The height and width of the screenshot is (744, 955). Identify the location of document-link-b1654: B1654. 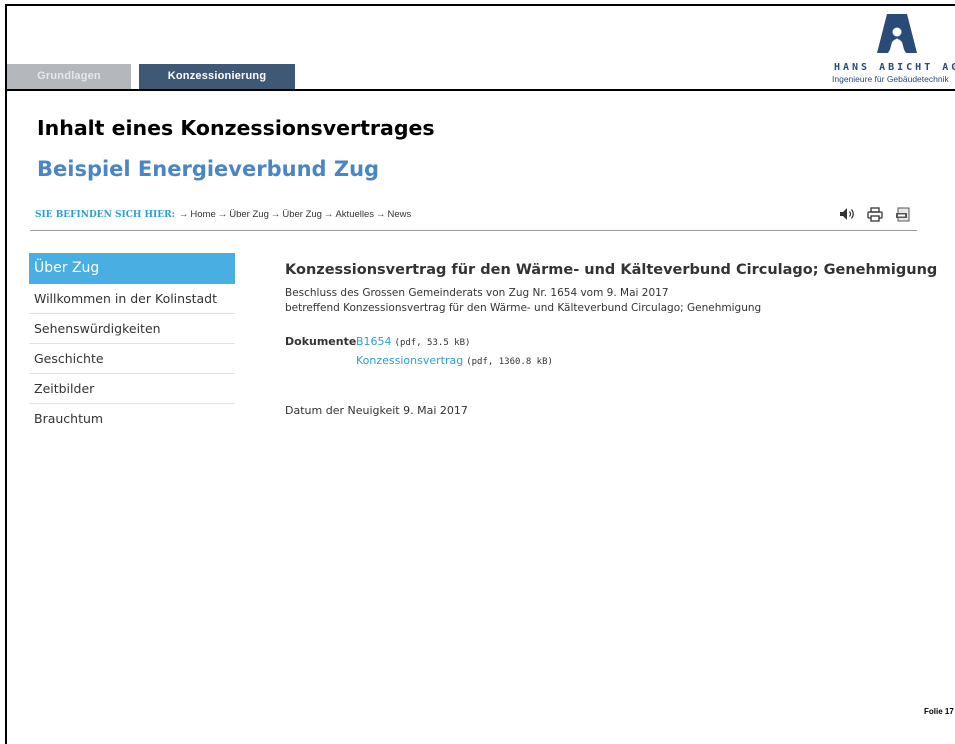
(374, 341).